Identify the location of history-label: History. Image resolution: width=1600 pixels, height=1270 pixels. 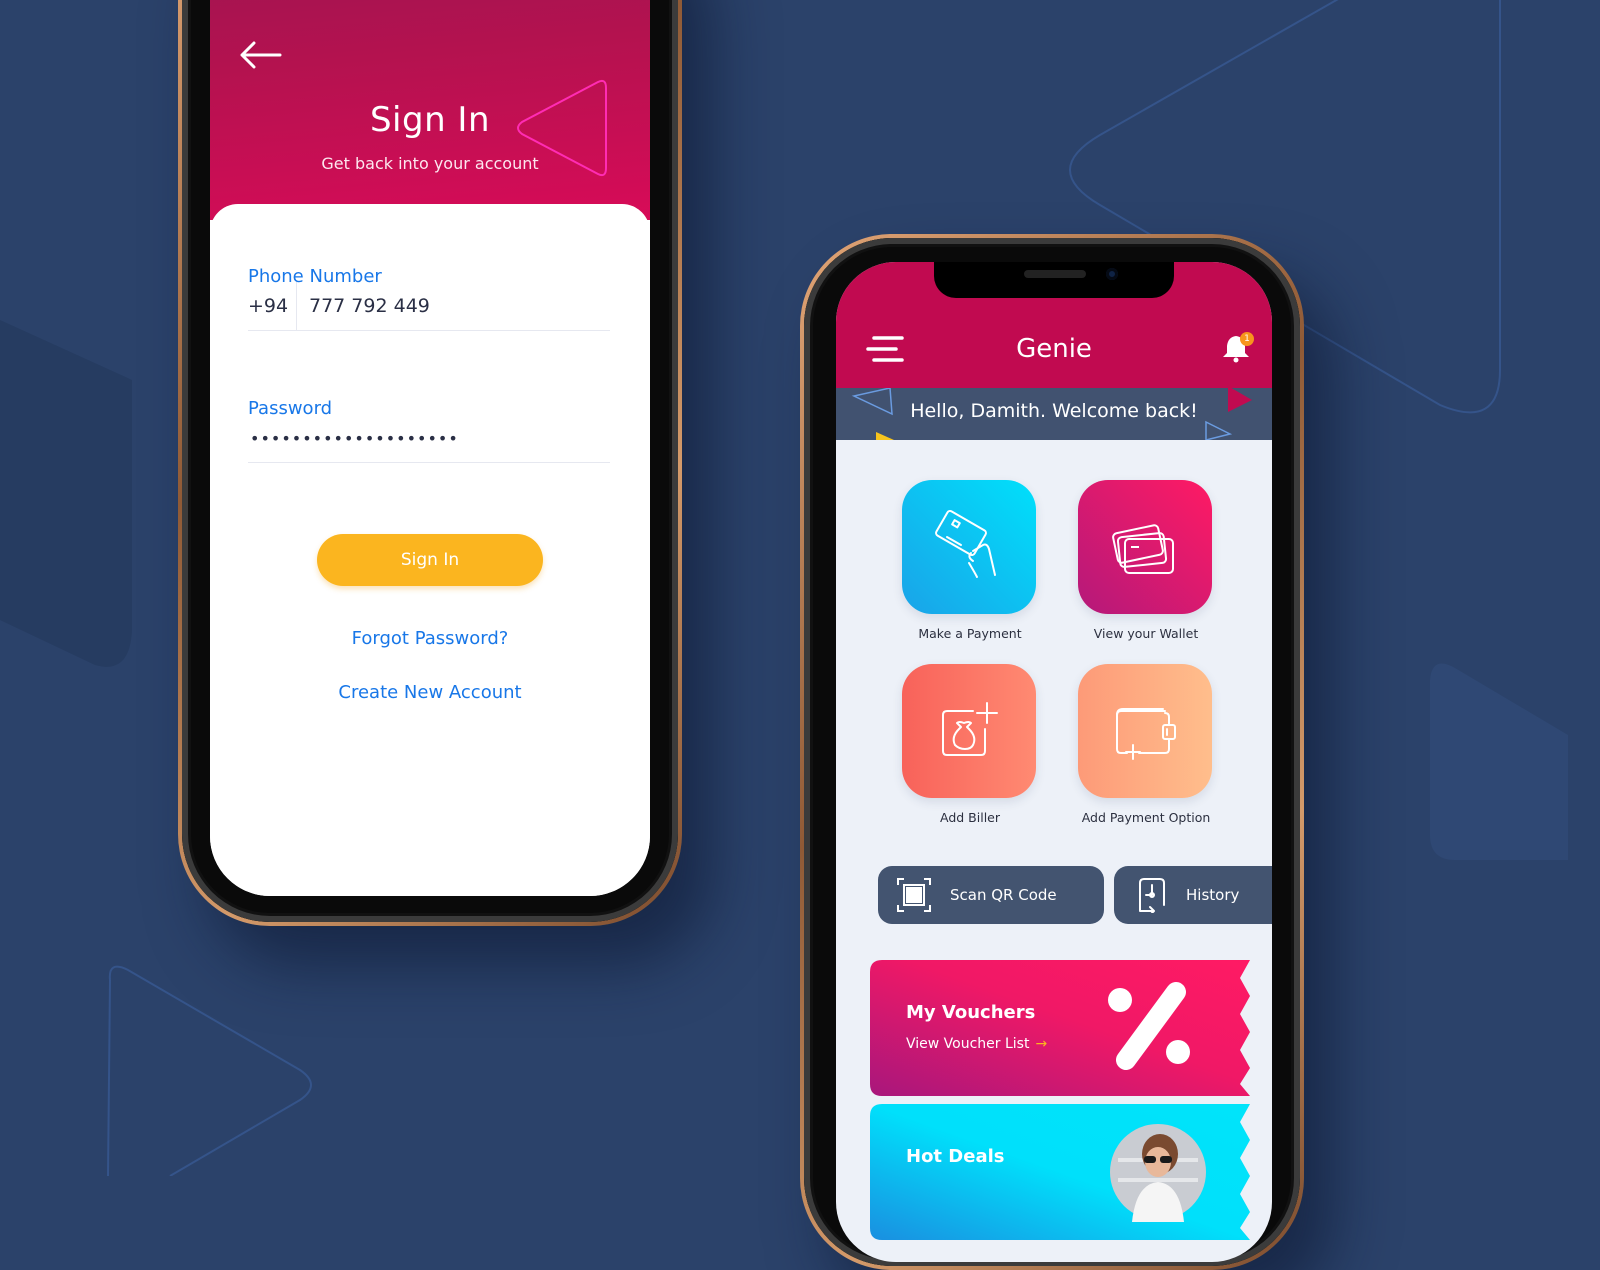
(1213, 895).